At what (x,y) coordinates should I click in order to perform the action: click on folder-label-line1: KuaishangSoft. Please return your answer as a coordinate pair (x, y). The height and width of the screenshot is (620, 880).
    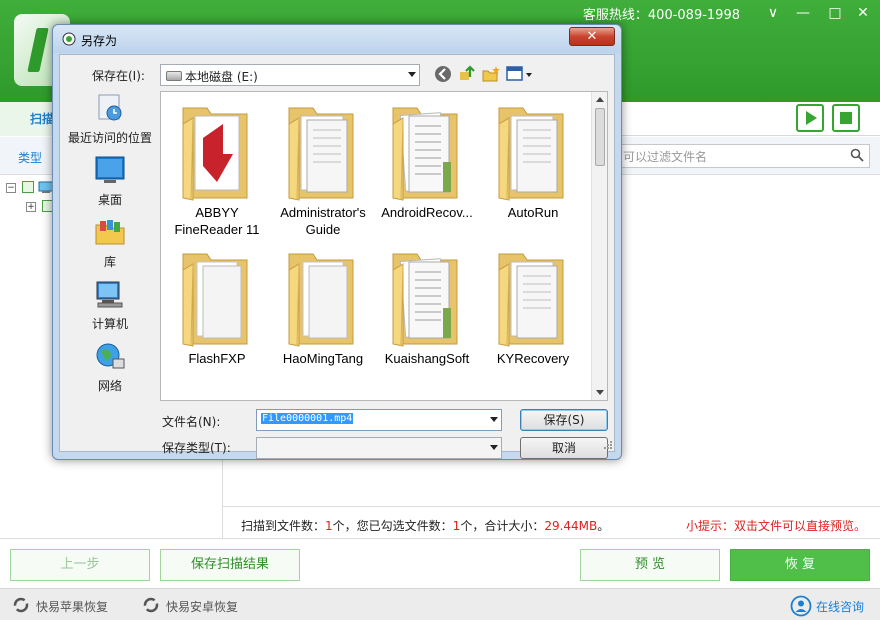
    Looking at the image, I should click on (427, 358).